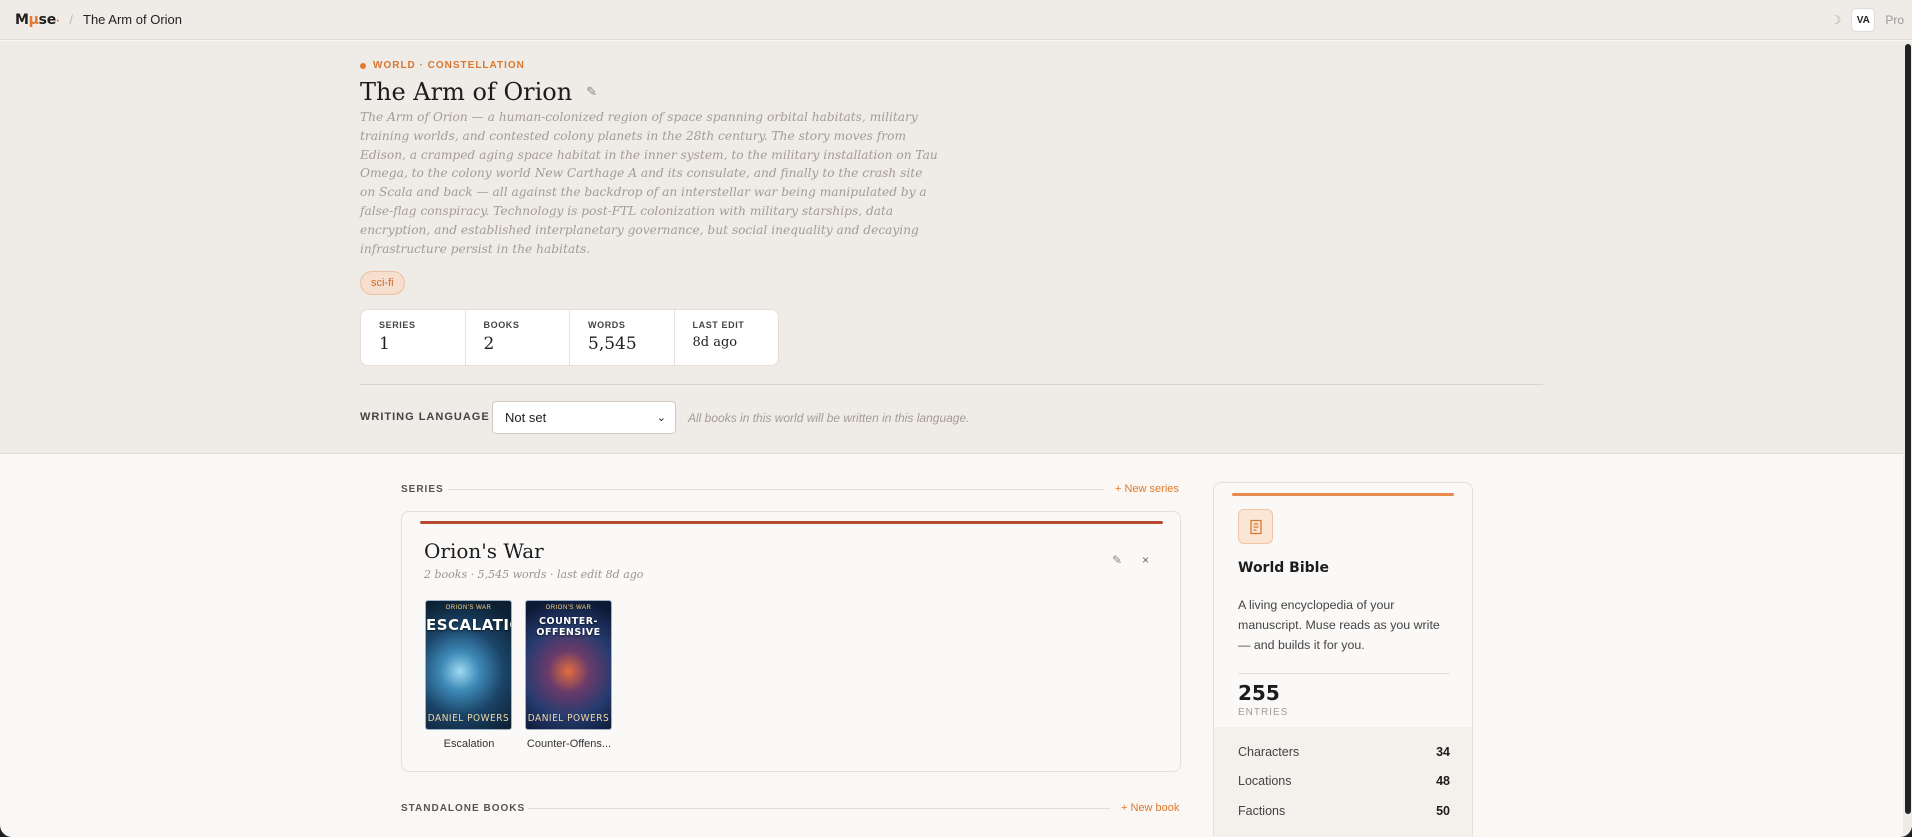 The width and height of the screenshot is (1912, 837). Describe the element at coordinates (384, 344) in the screenshot. I see `stat-value: 1` at that location.